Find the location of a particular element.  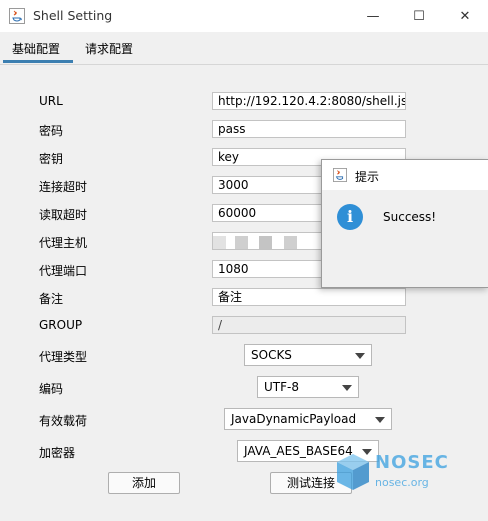

payload-select: JavaDynamicPayload is located at coordinates (308, 419).